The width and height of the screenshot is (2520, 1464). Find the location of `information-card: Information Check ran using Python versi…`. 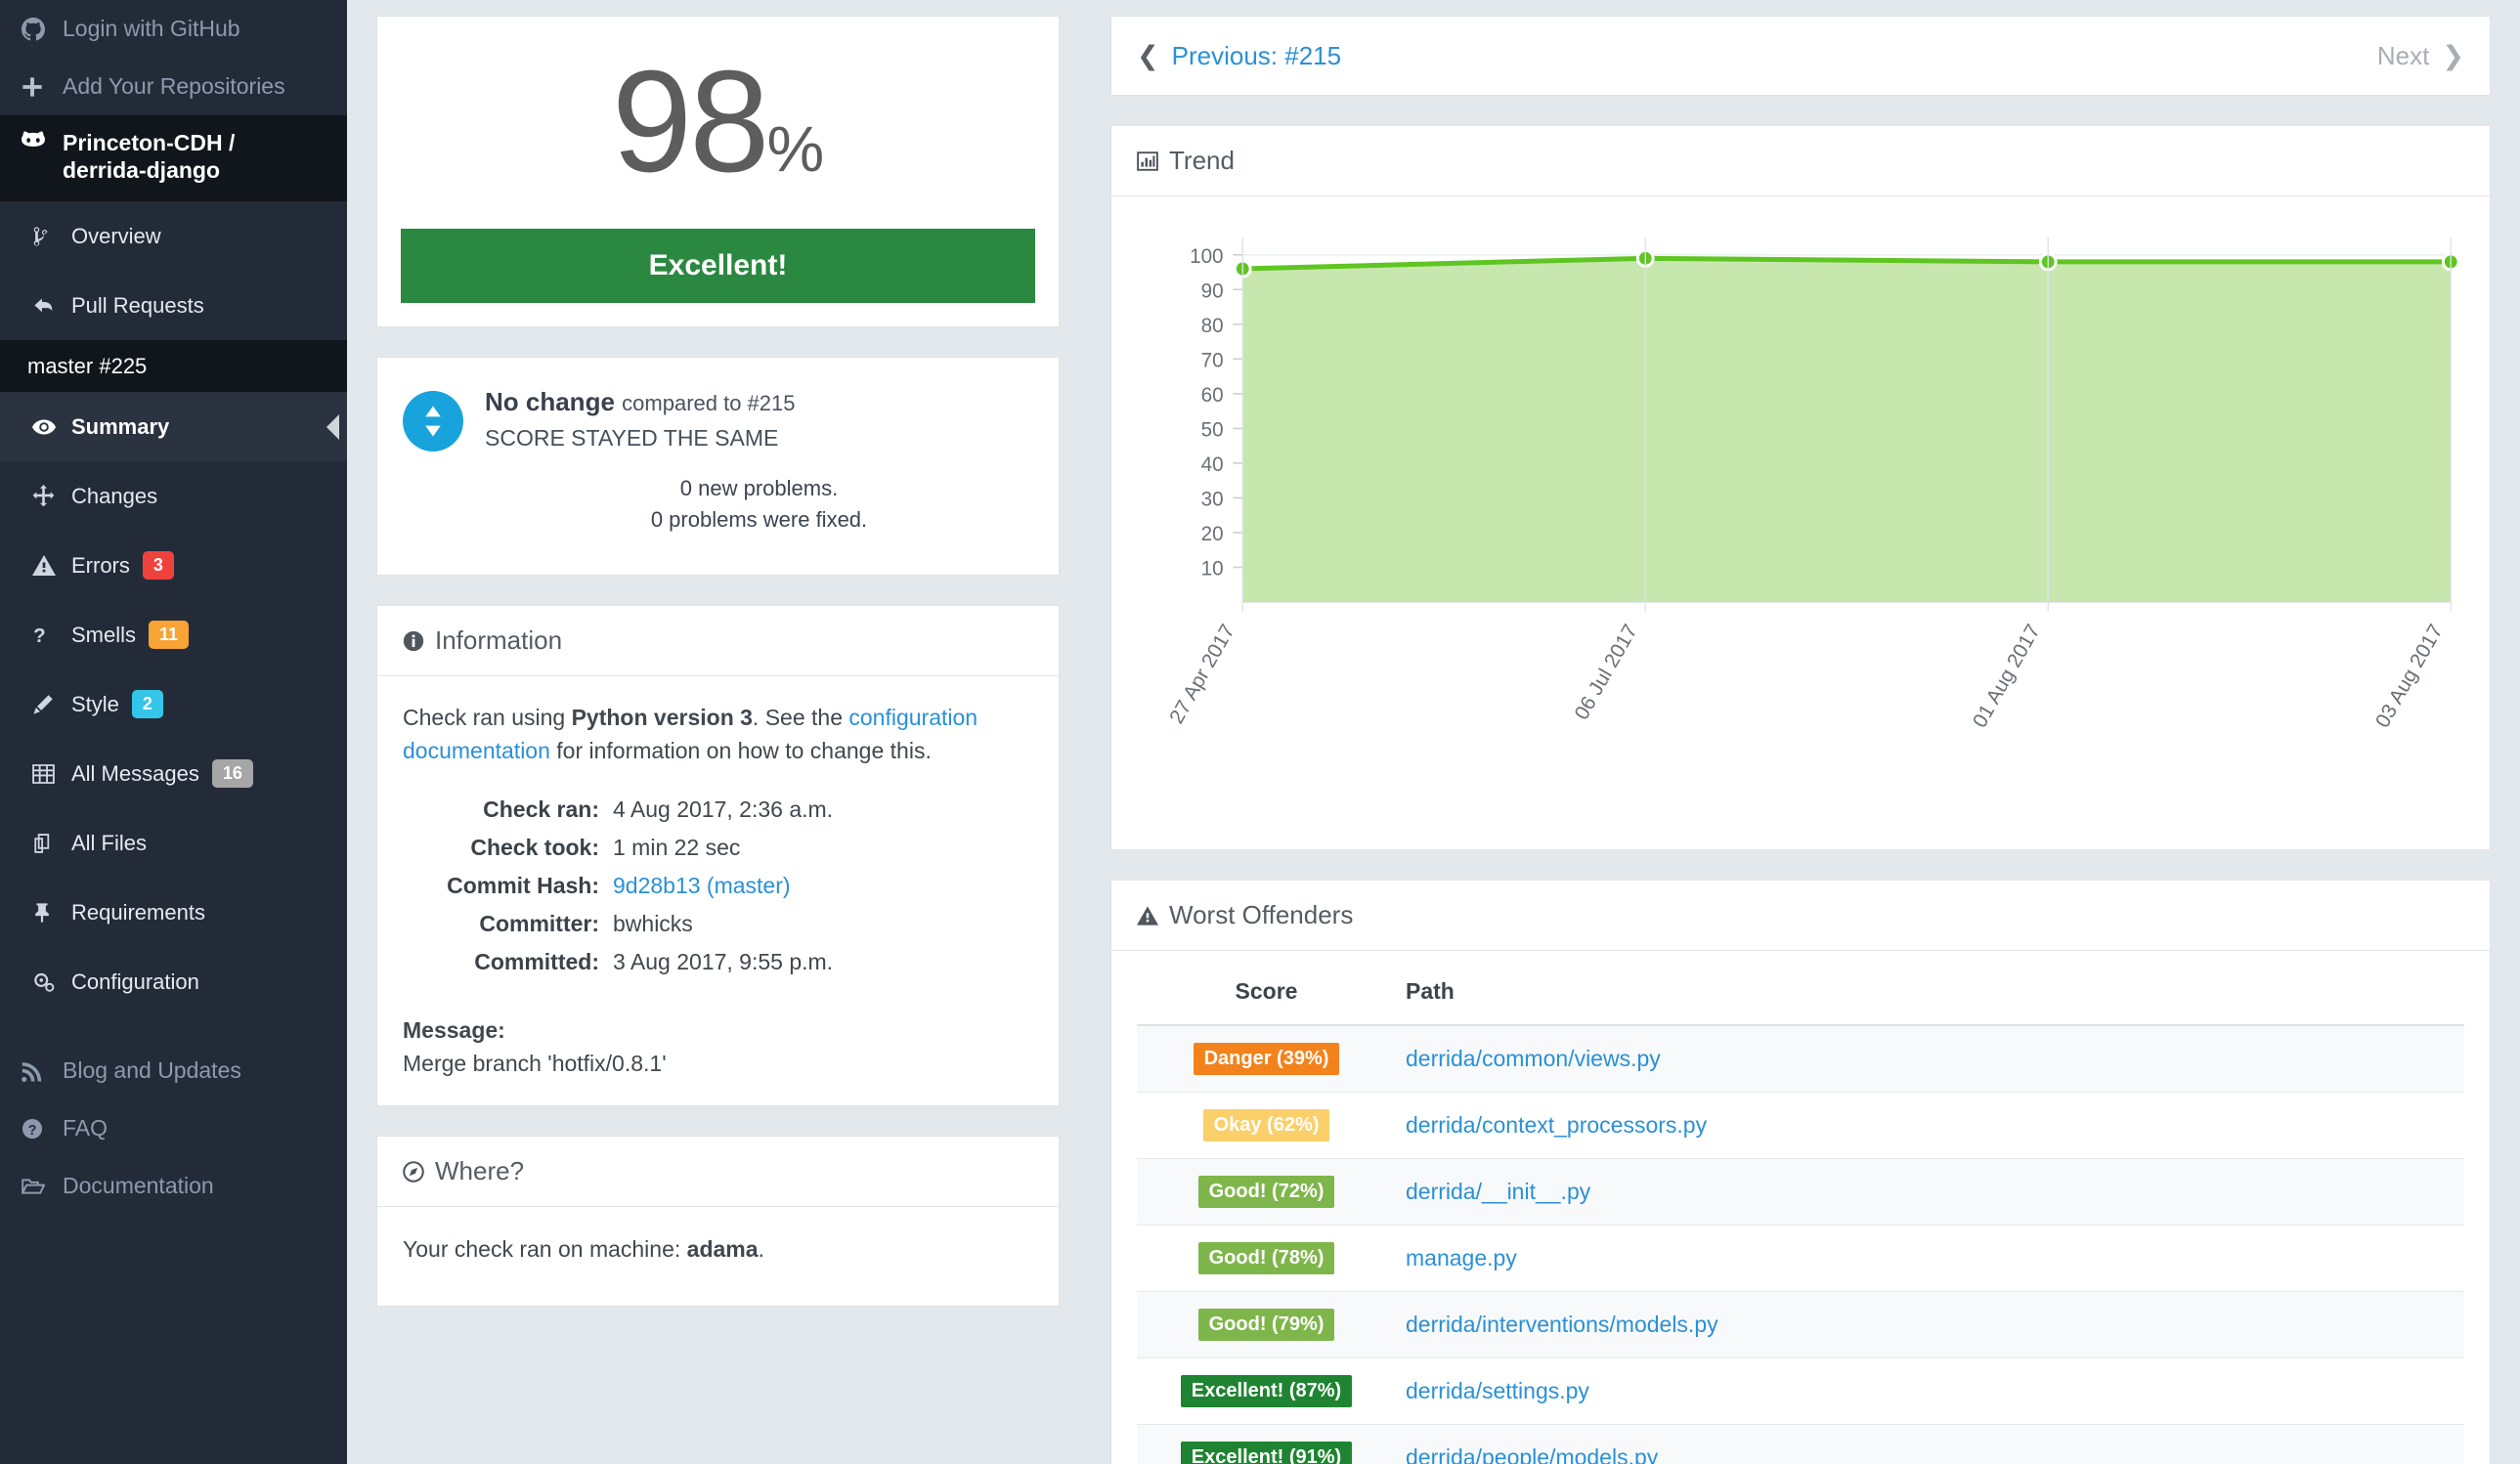

information-card: Information Check ran using Python versi… is located at coordinates (718, 856).